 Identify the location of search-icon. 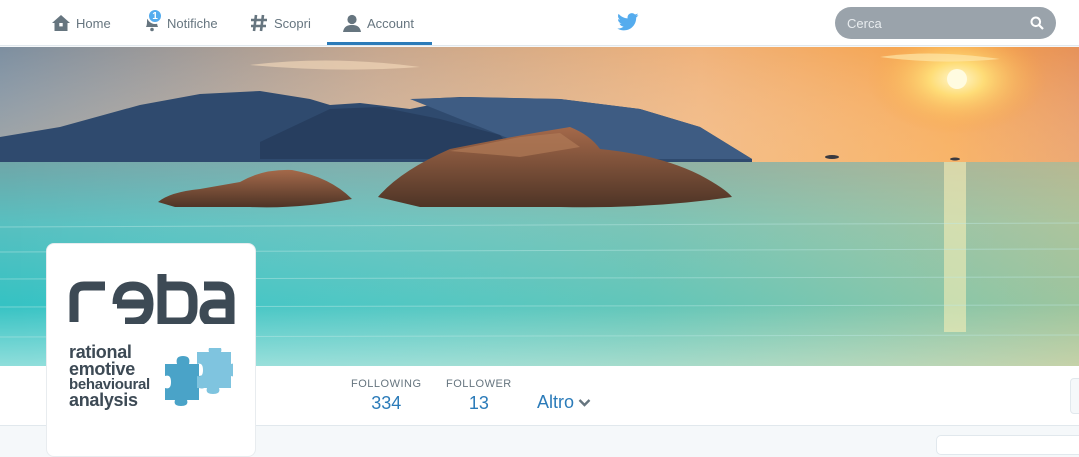
(1037, 25).